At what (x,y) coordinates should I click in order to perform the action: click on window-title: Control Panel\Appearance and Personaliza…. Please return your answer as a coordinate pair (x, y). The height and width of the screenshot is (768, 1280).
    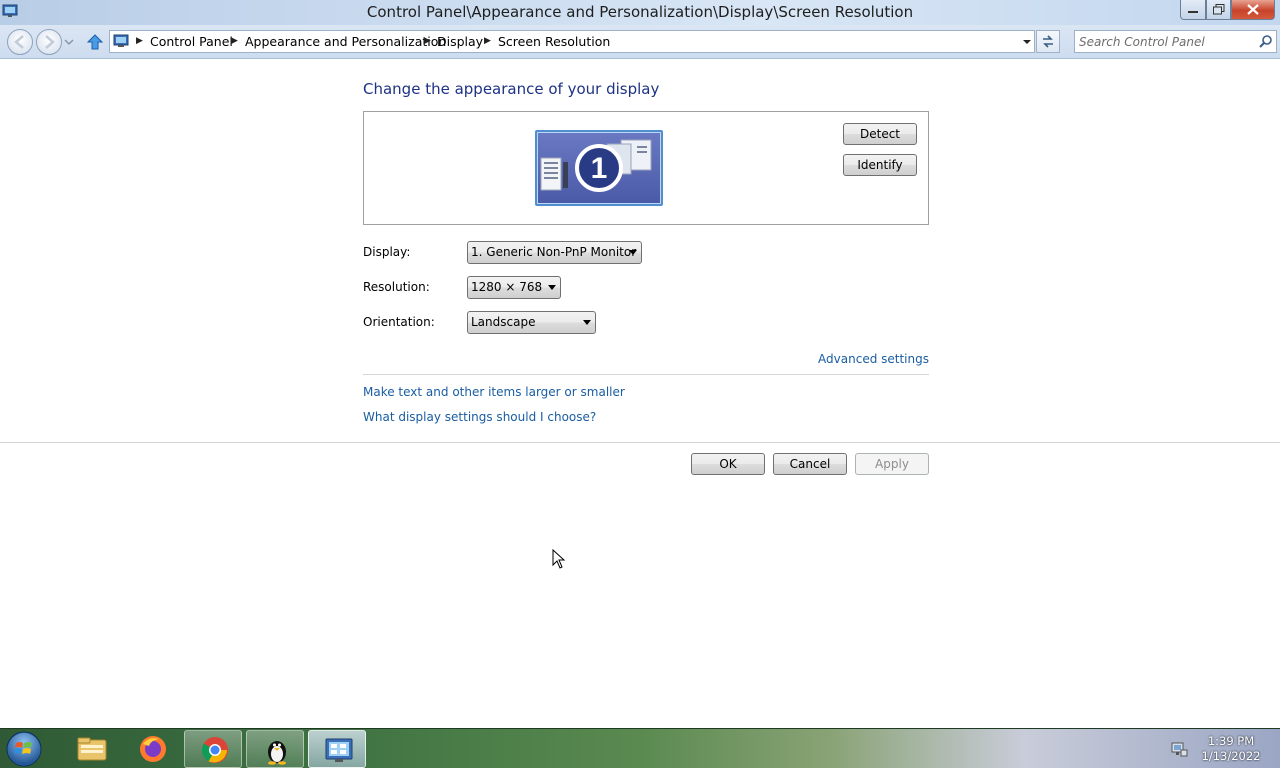
    Looking at the image, I should click on (640, 12).